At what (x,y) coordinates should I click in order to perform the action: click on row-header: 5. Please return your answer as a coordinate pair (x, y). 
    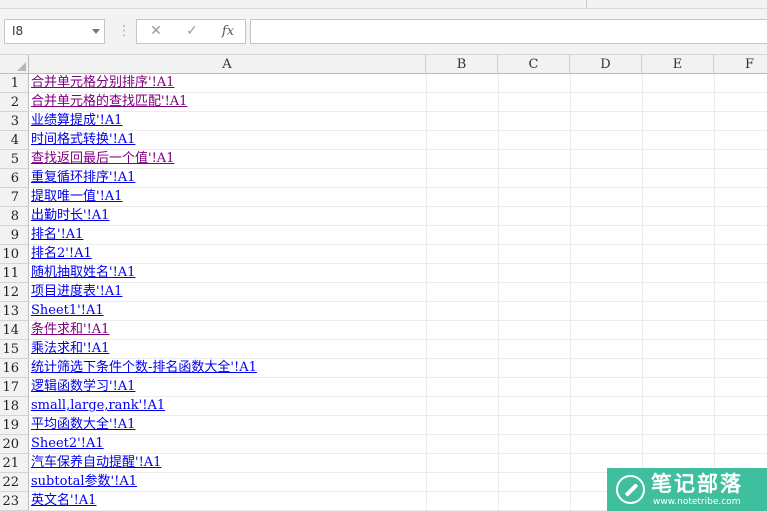
    Looking at the image, I should click on (14, 159).